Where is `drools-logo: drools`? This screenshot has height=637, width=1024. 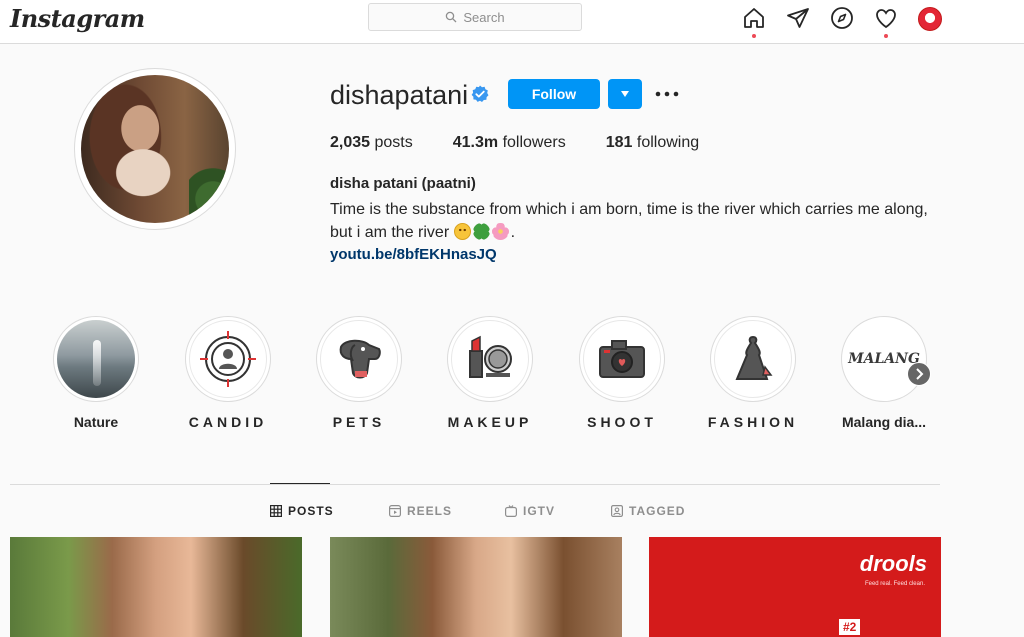 drools-logo: drools is located at coordinates (893, 563).